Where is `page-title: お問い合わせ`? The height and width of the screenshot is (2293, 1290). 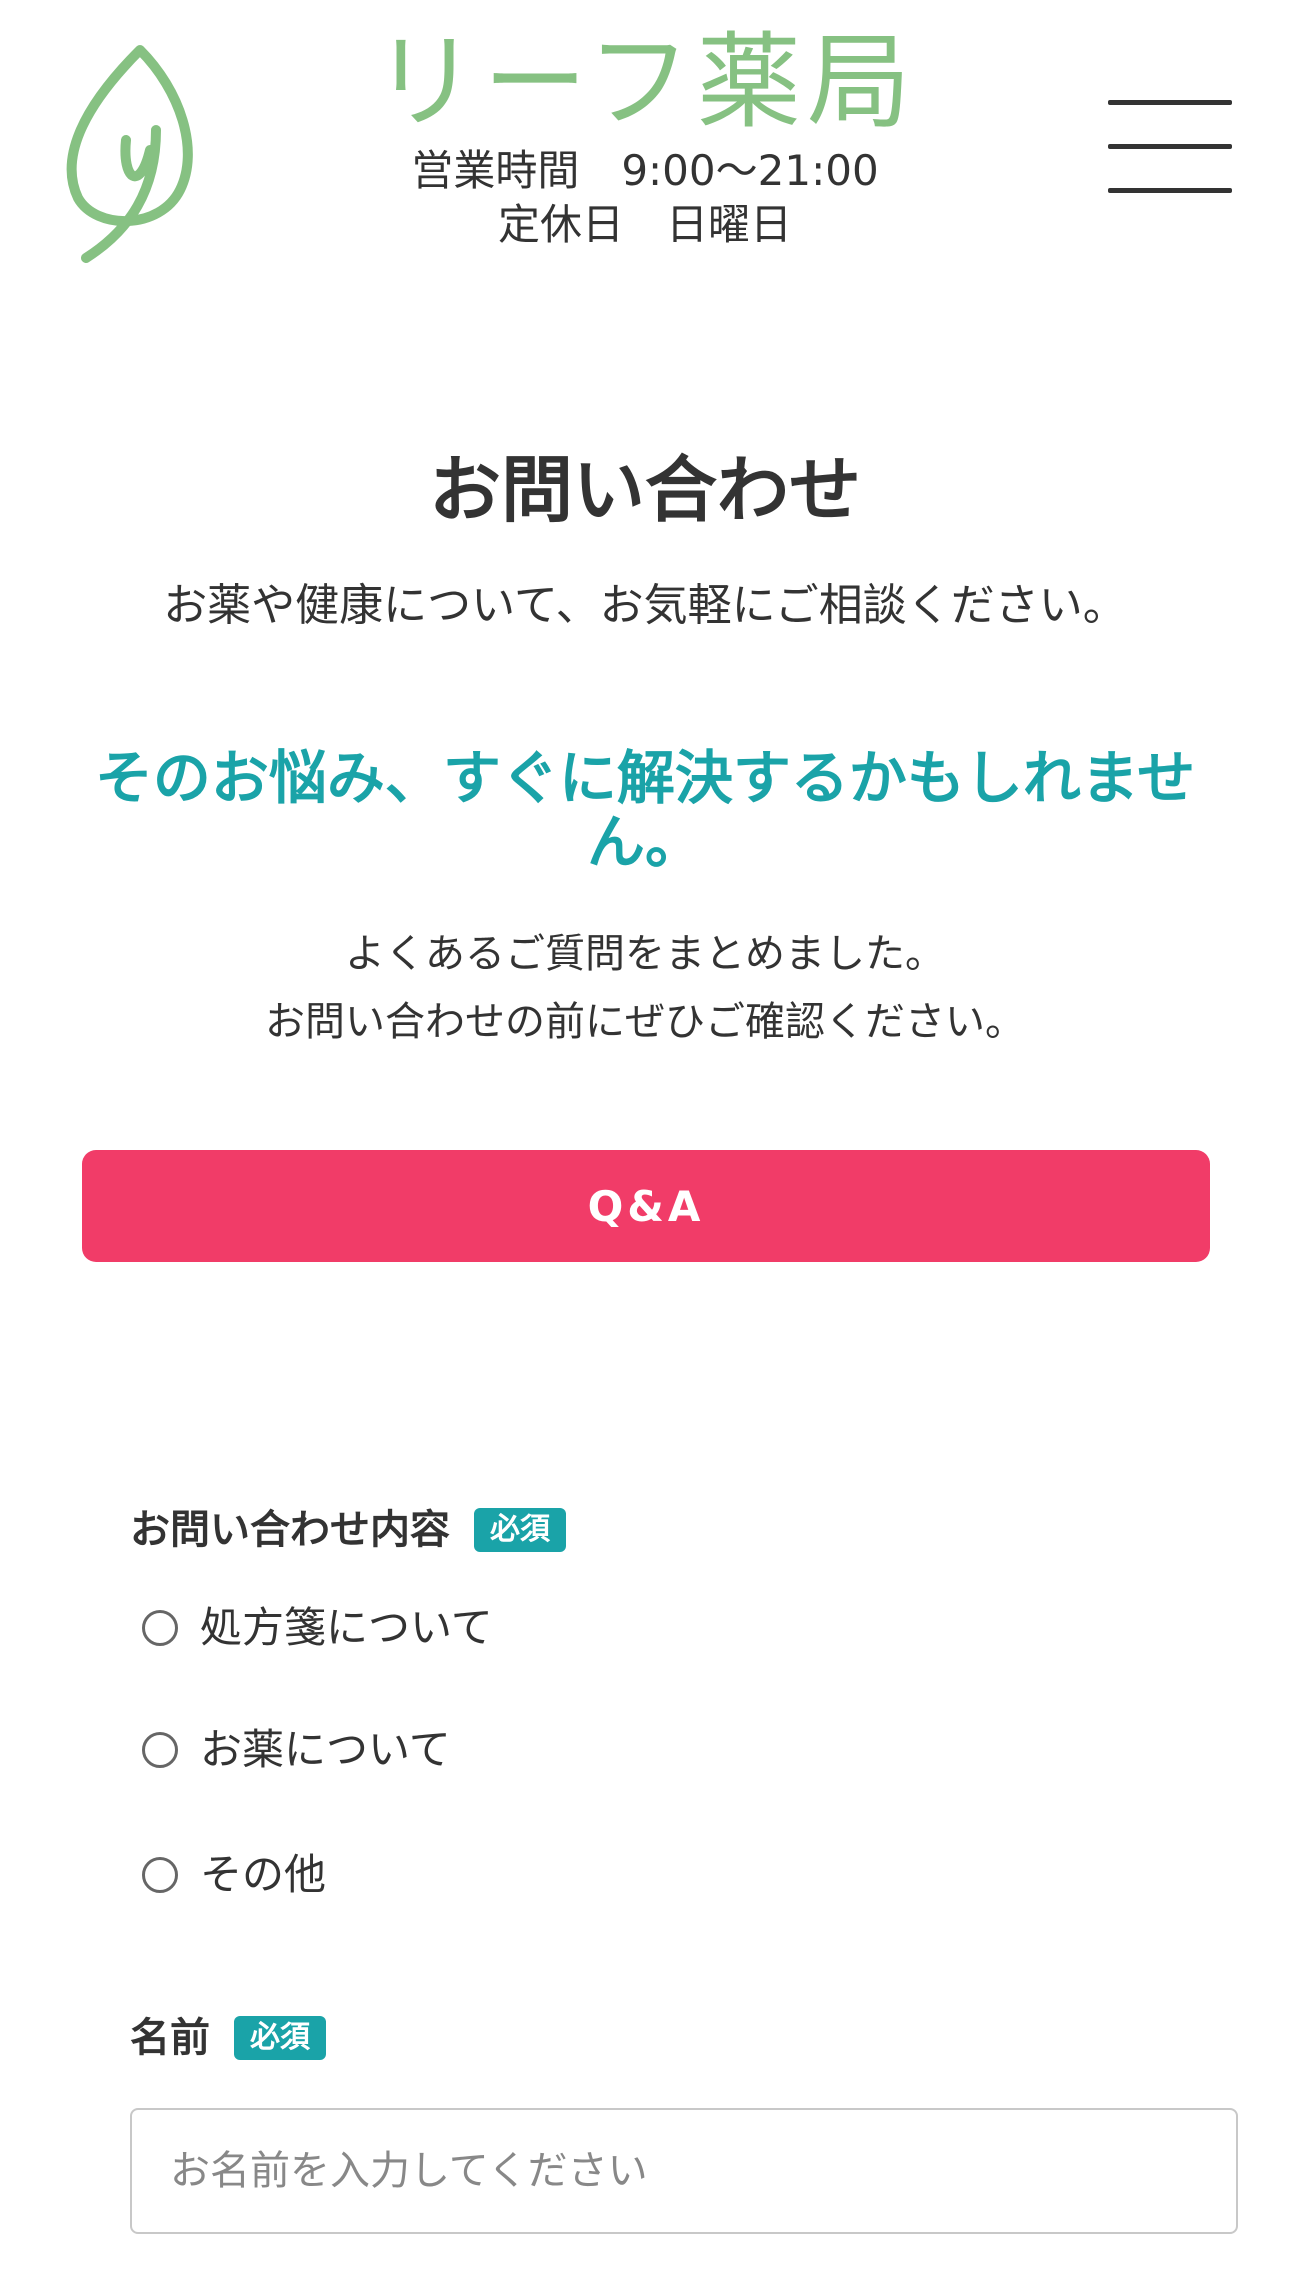
page-title: お問い合わせ is located at coordinates (644, 490).